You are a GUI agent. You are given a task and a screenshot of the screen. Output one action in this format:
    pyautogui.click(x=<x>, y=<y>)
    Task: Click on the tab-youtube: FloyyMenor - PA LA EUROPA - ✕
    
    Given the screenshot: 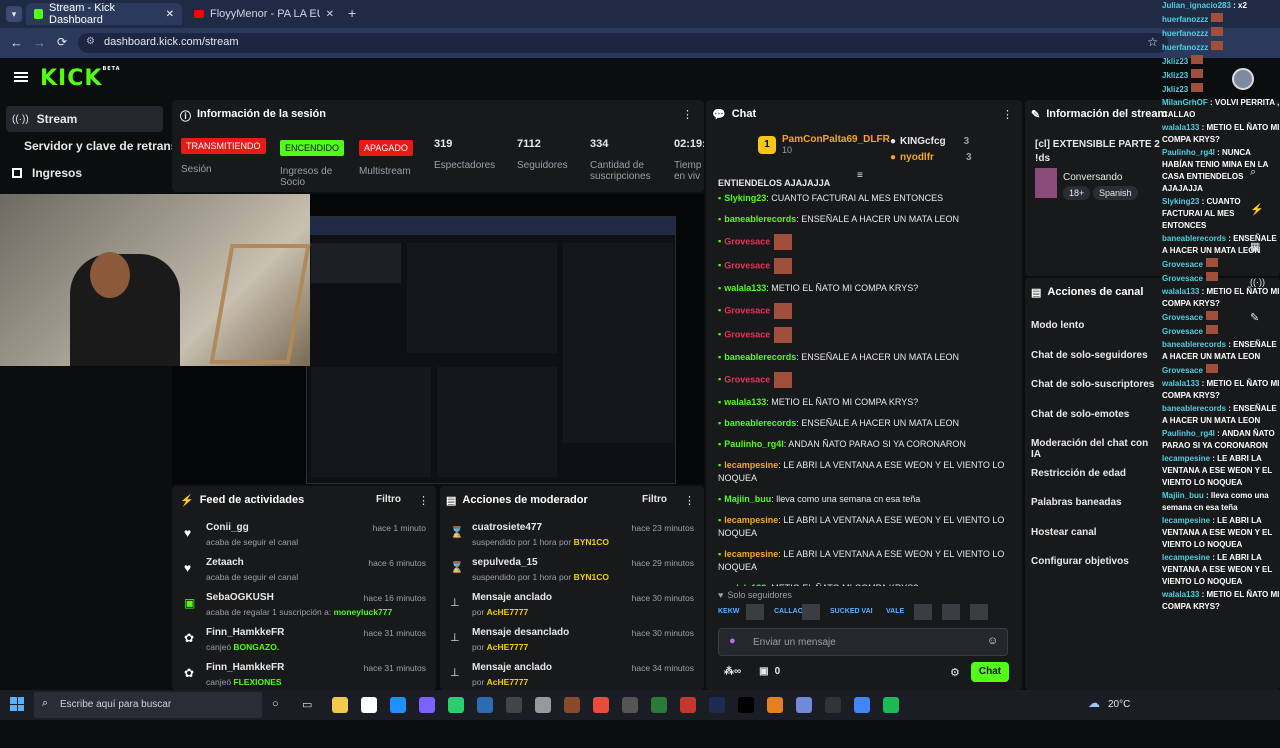 What is the action you would take?
    pyautogui.click(x=264, y=14)
    